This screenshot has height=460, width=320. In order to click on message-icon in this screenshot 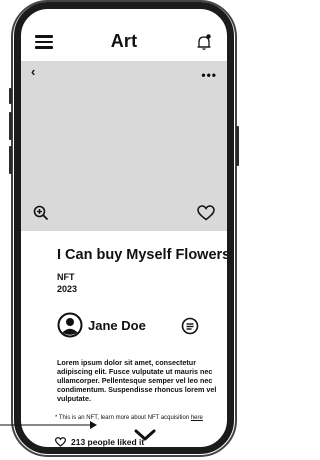, I will do `click(190, 326)`.